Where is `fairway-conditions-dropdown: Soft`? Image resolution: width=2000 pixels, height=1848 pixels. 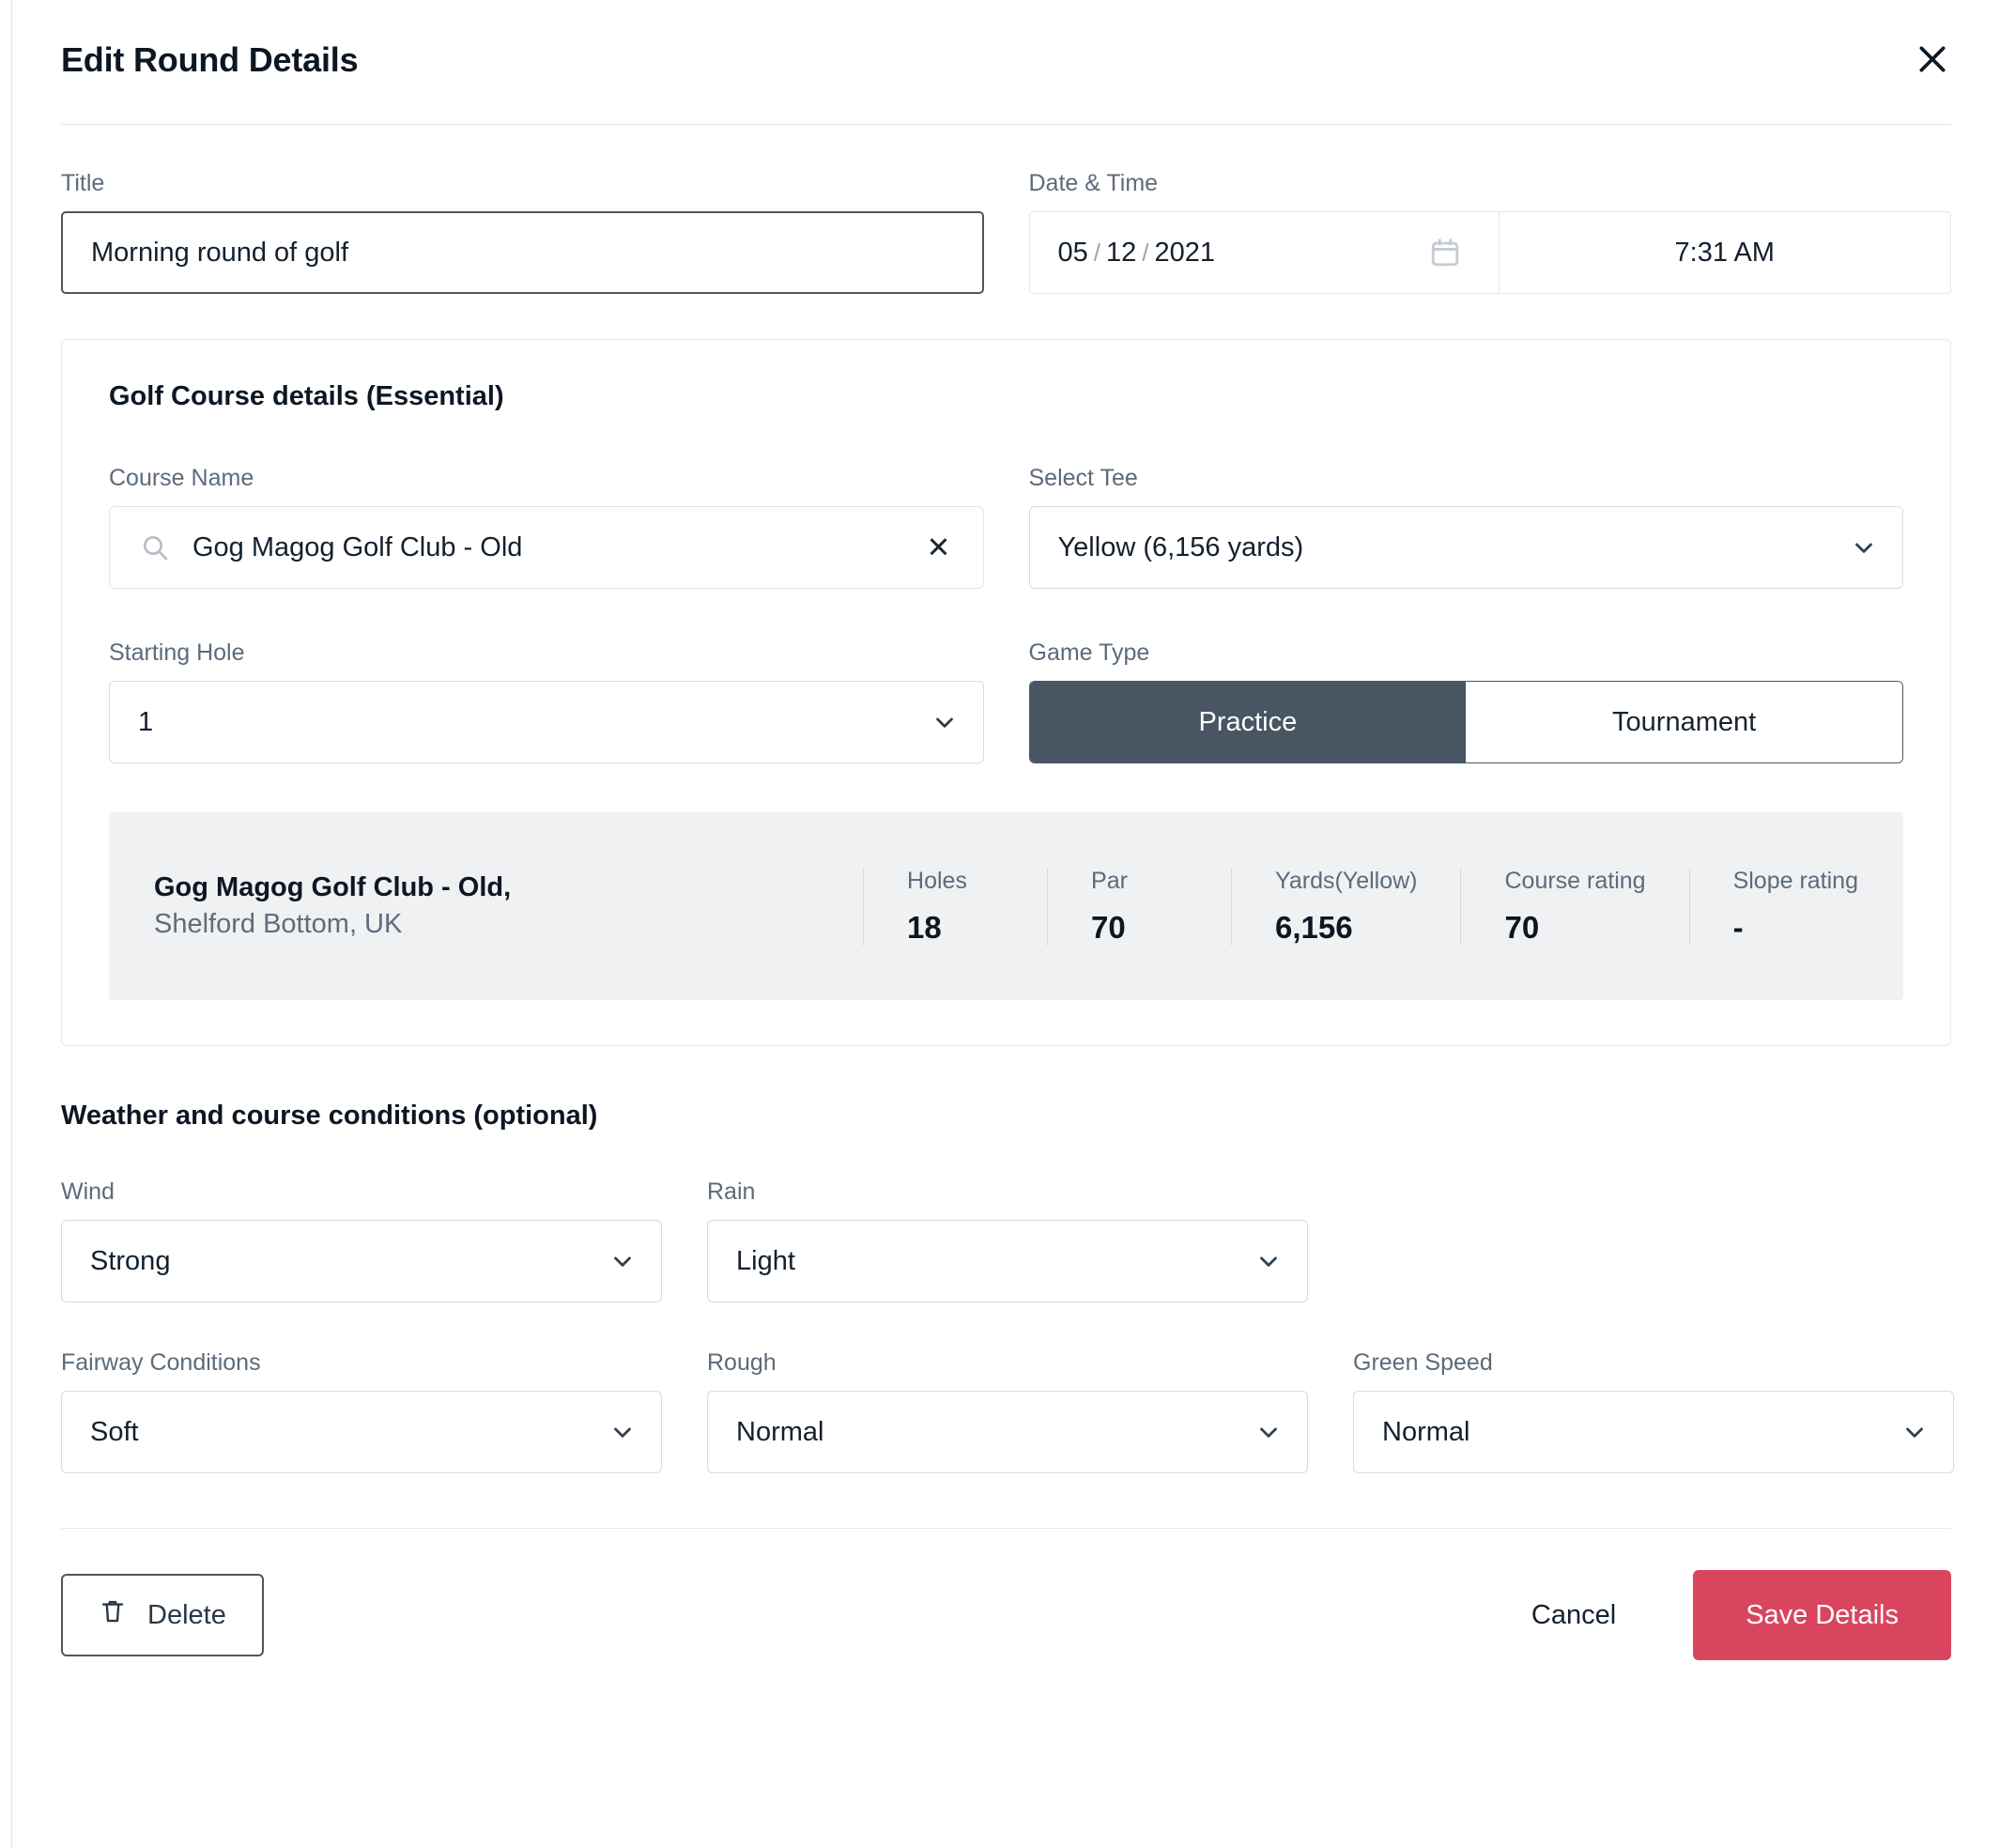 fairway-conditions-dropdown: Soft is located at coordinates (361, 1432).